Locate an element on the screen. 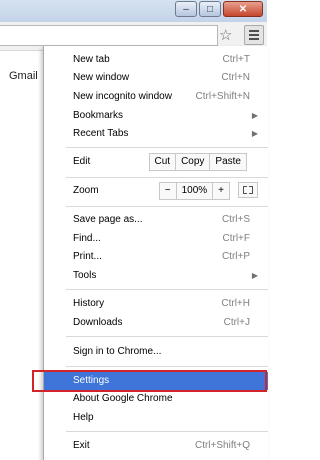  cut-button: Cut is located at coordinates (163, 162).